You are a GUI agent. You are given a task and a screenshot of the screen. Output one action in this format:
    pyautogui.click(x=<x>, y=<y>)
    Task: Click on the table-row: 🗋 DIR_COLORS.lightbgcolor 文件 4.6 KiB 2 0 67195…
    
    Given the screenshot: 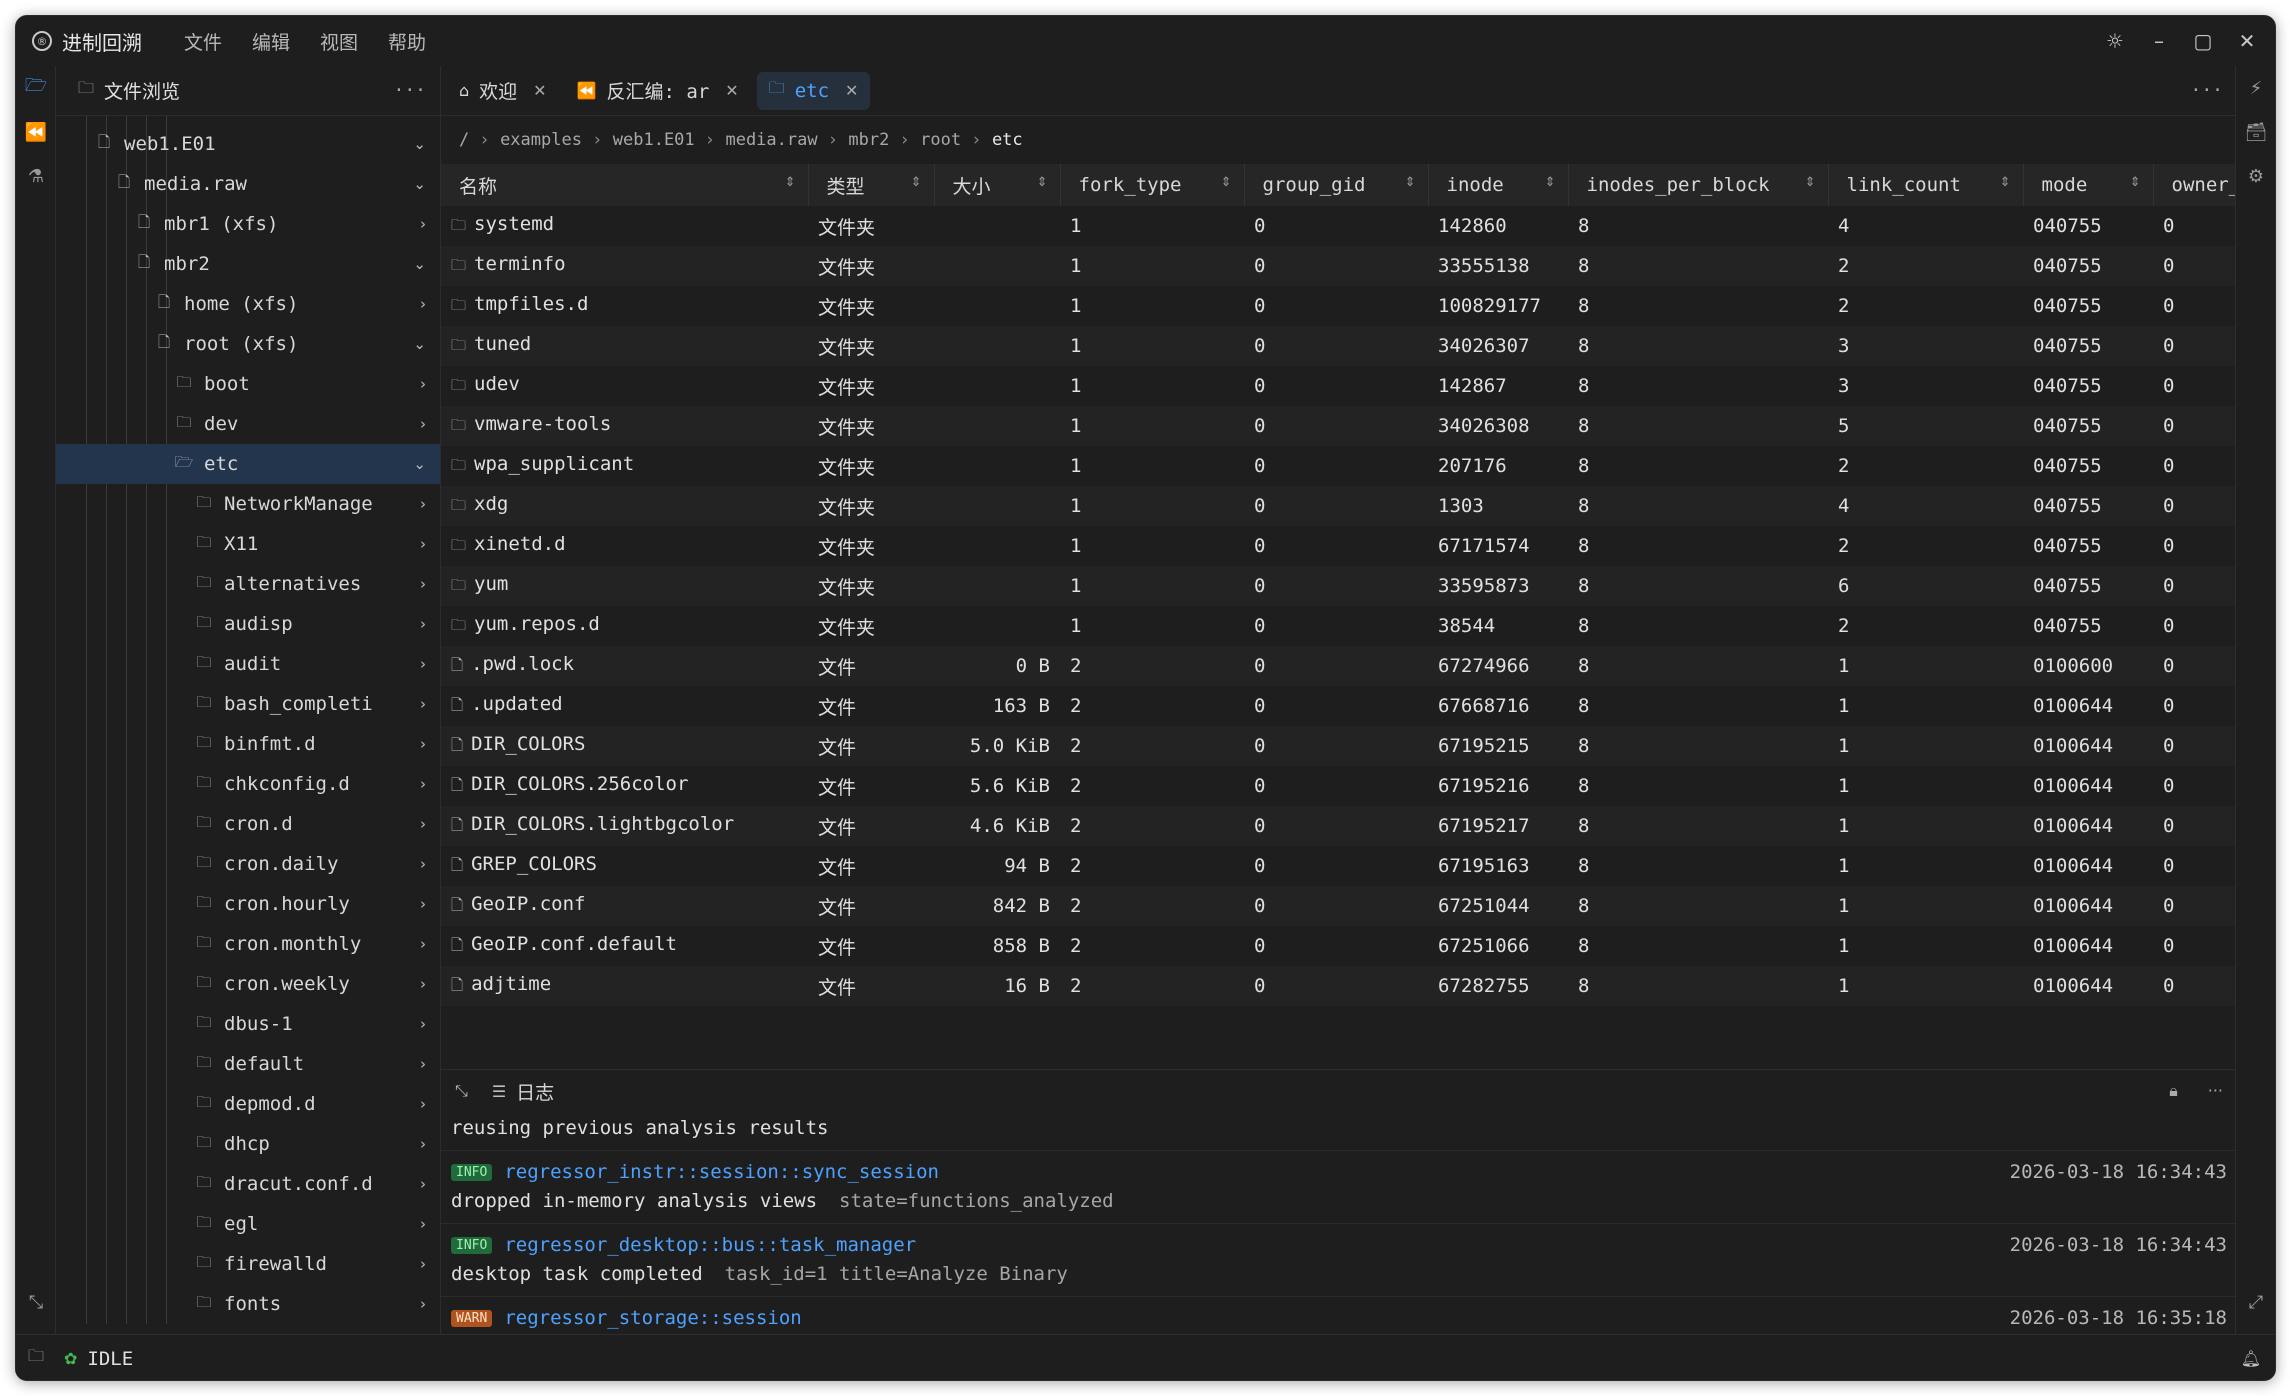 What is the action you would take?
    pyautogui.click(x=1339, y=826)
    